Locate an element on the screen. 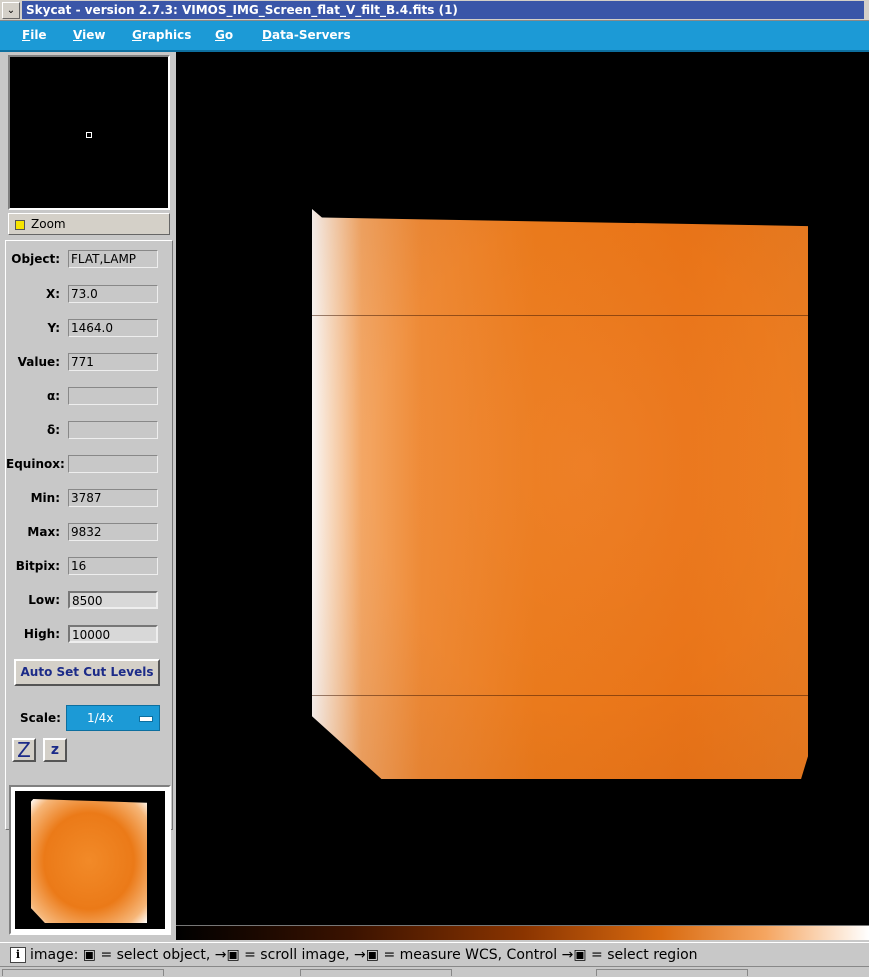 Image resolution: width=869 pixels, height=977 pixels. low-cut-input: 8500 is located at coordinates (113, 600).